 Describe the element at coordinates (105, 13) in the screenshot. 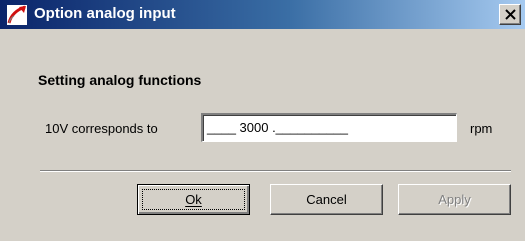

I see `window-title: Option analog input` at that location.